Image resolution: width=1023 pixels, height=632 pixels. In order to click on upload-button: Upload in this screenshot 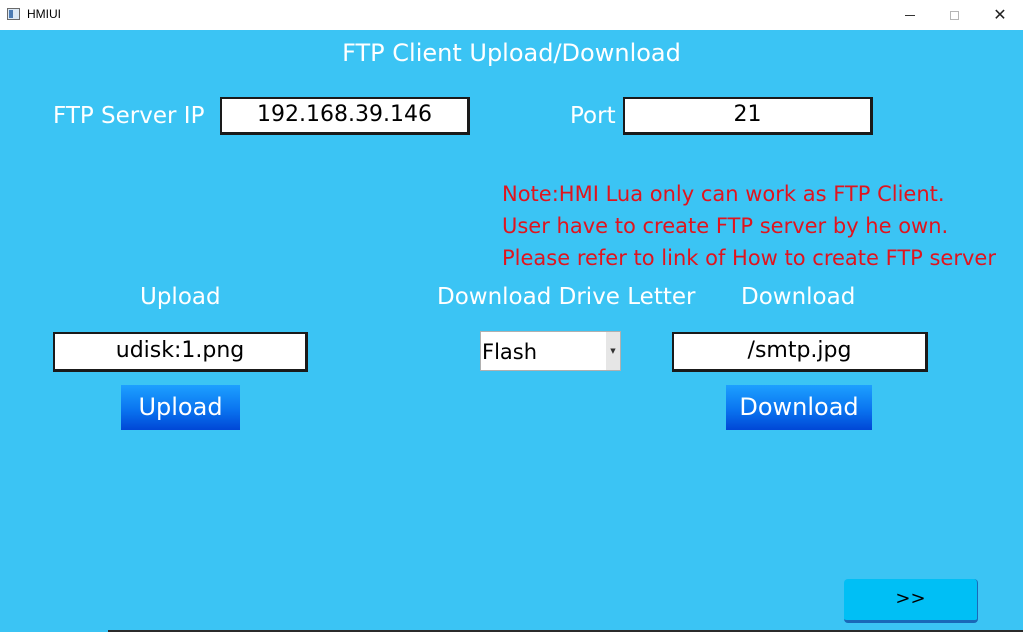, I will do `click(180, 407)`.